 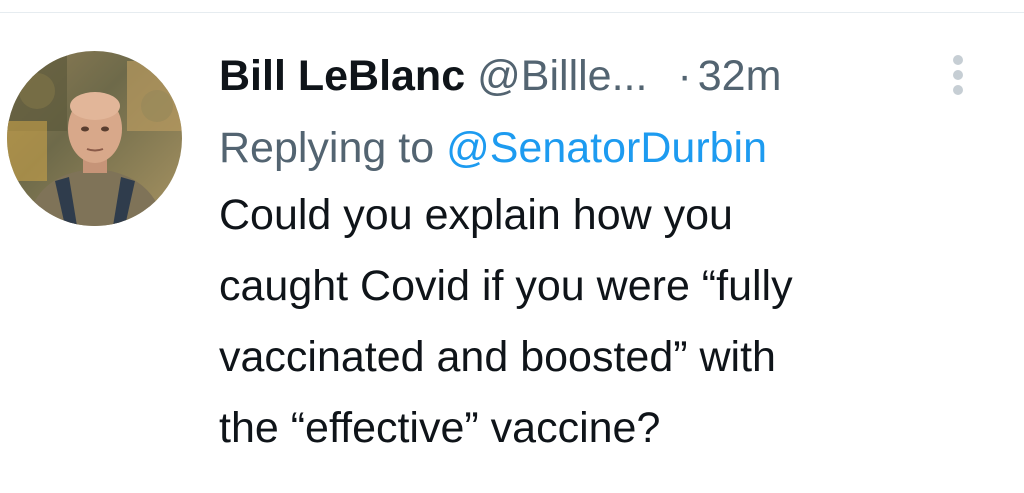 I want to click on tweet-text-line: vaccinated and boosted” with, so click(x=497, y=357).